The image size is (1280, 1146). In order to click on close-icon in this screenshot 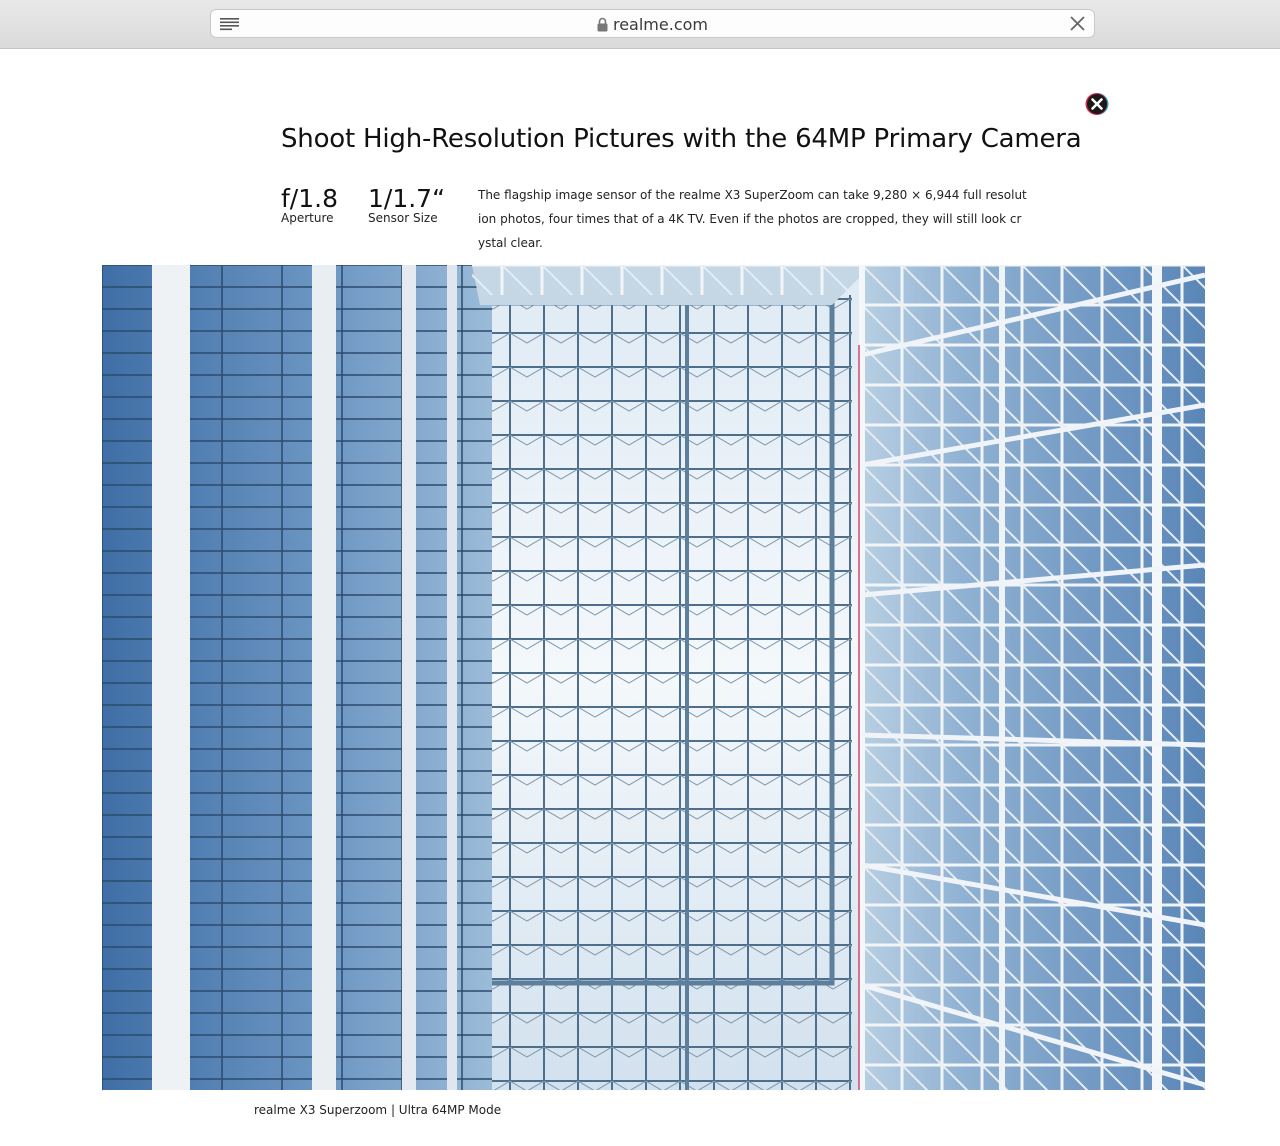, I will do `click(1077, 23)`.